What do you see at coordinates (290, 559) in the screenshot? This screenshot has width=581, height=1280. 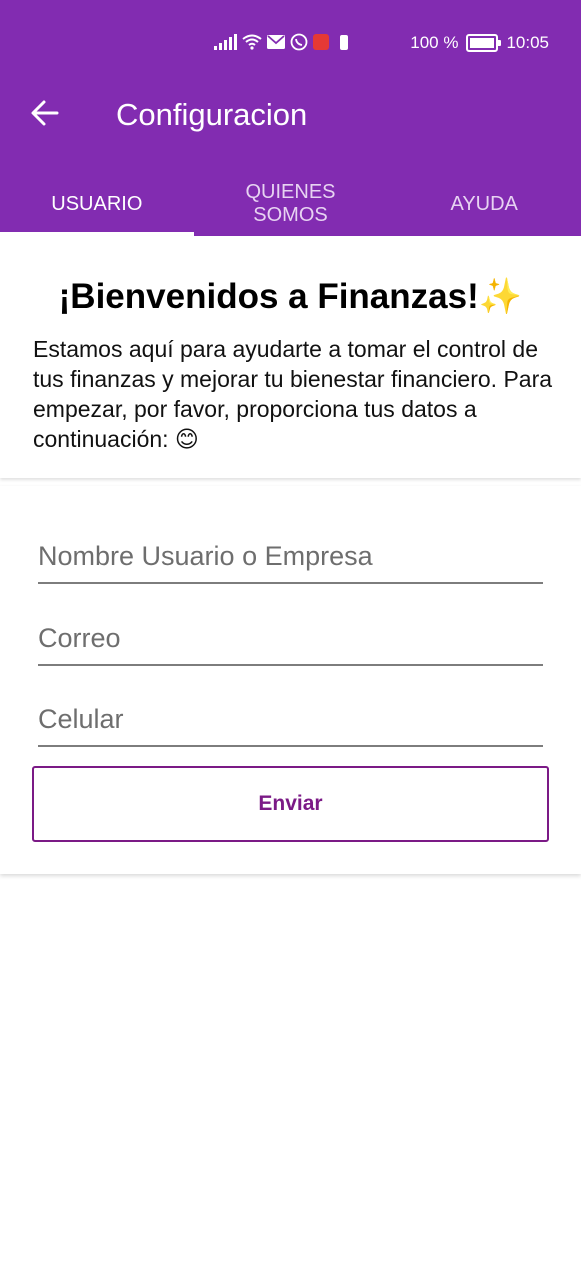 I see `name-input` at bounding box center [290, 559].